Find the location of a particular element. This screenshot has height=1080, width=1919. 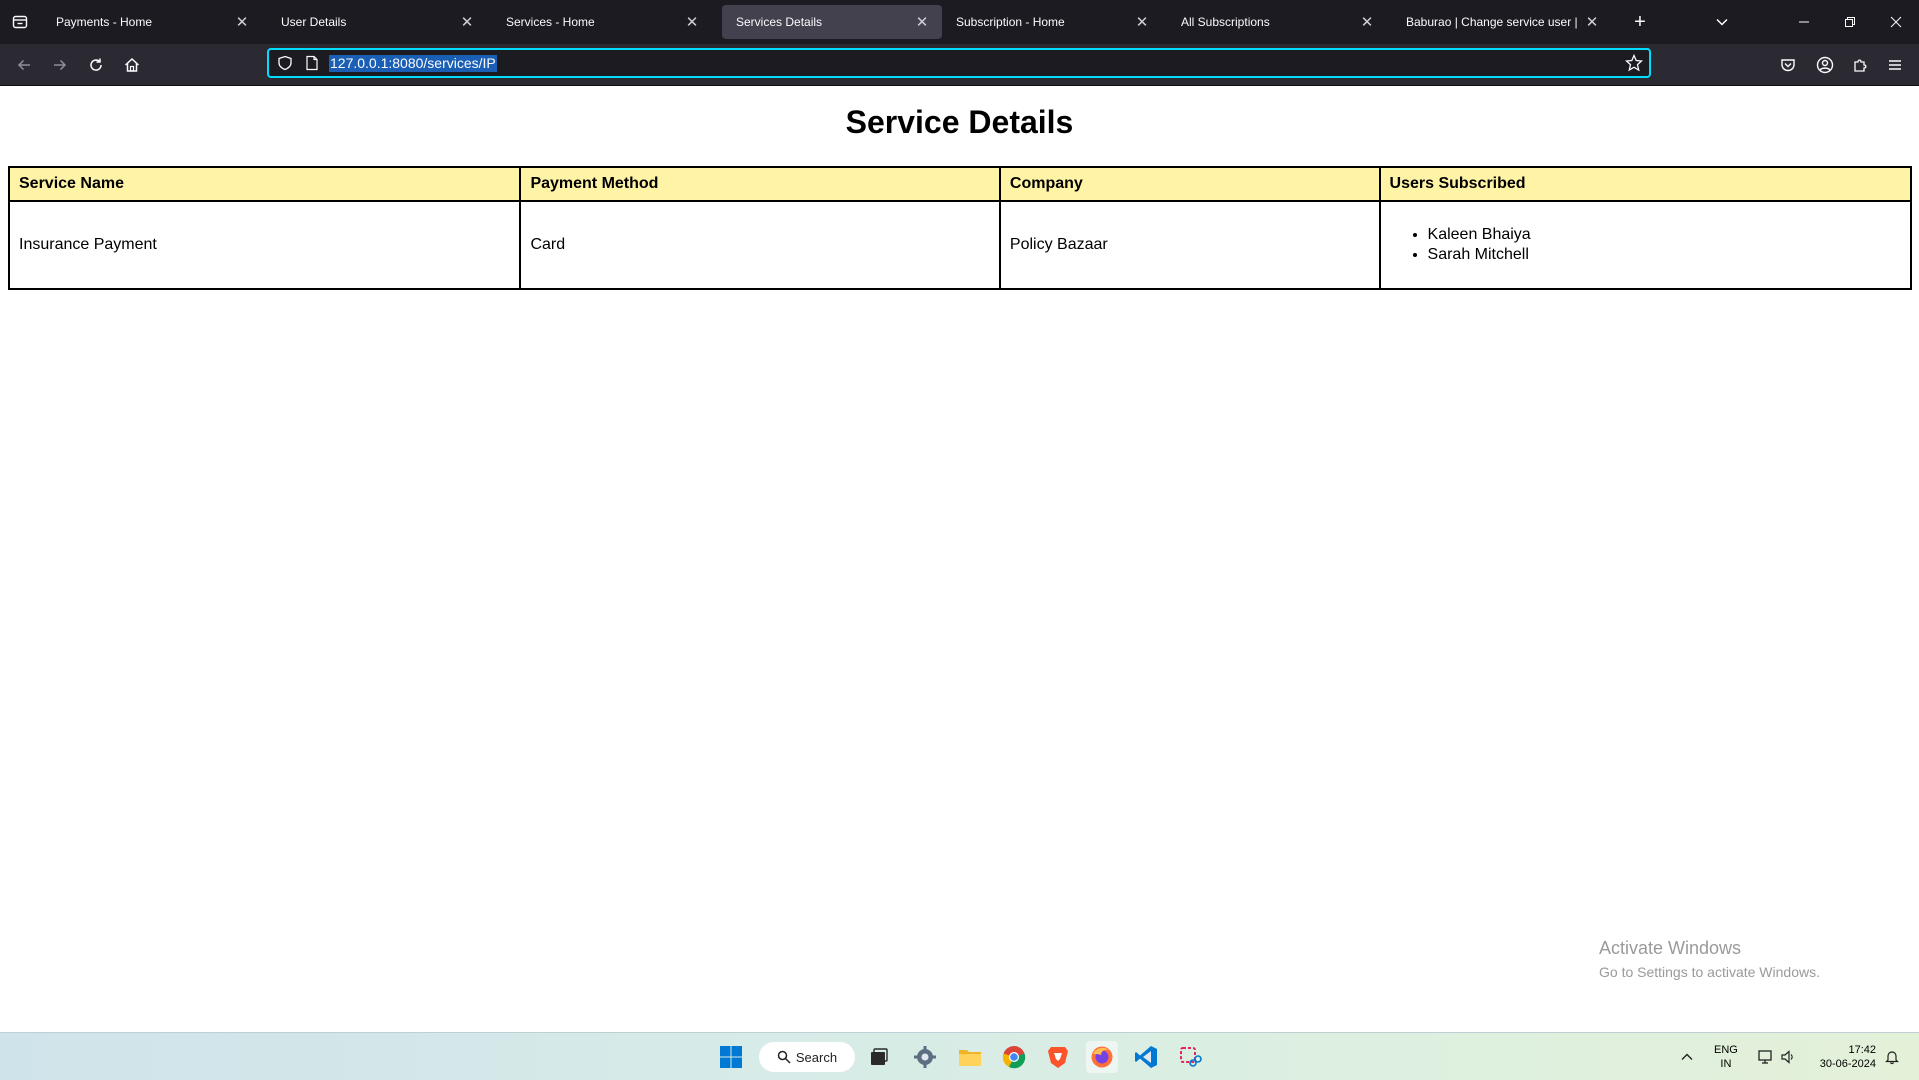

account-icon is located at coordinates (1825, 65).